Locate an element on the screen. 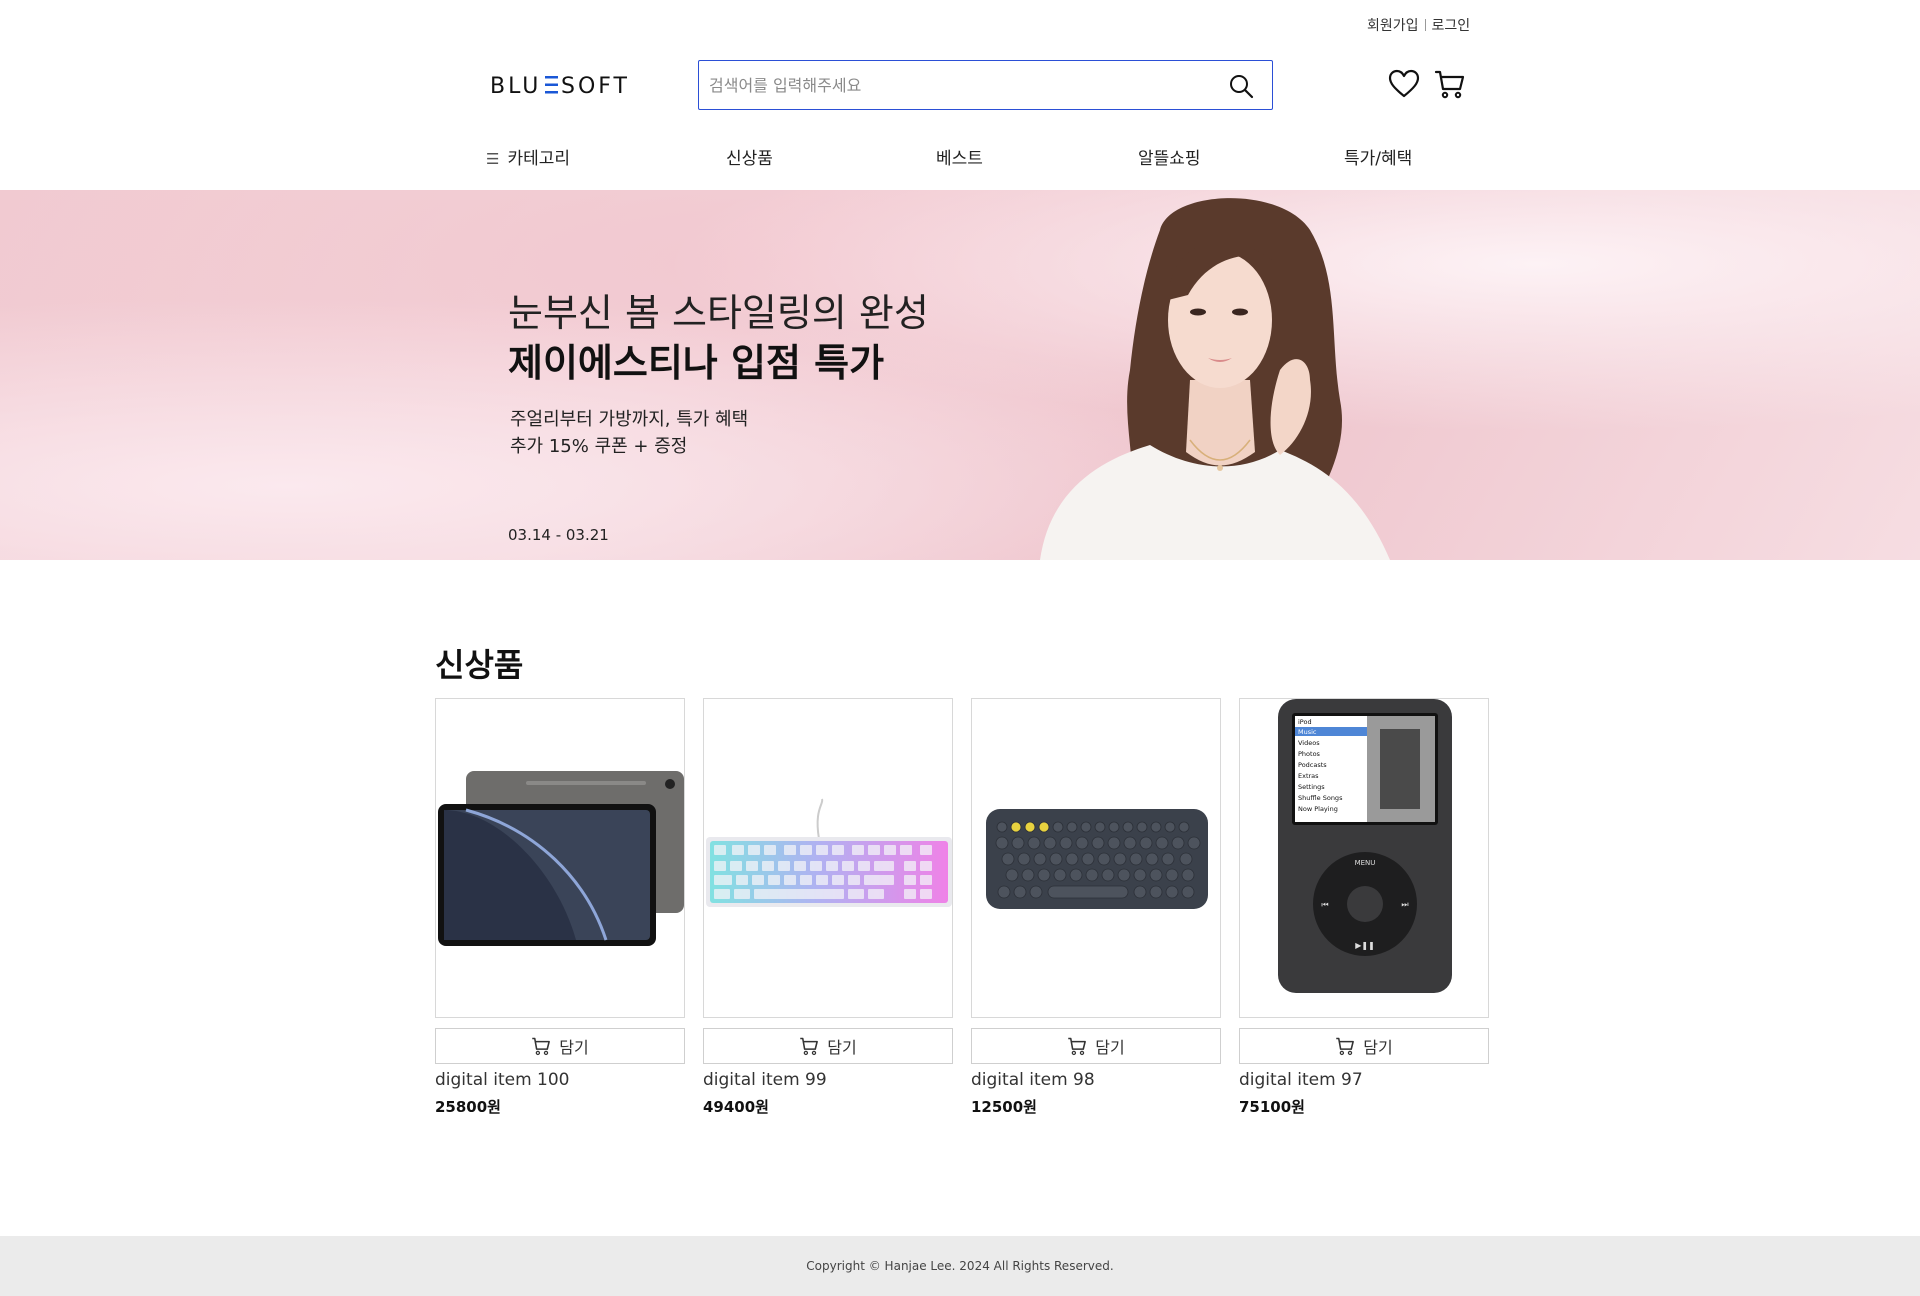 This screenshot has width=1920, height=1296. product-price: 12500원 is located at coordinates (1004, 1107).